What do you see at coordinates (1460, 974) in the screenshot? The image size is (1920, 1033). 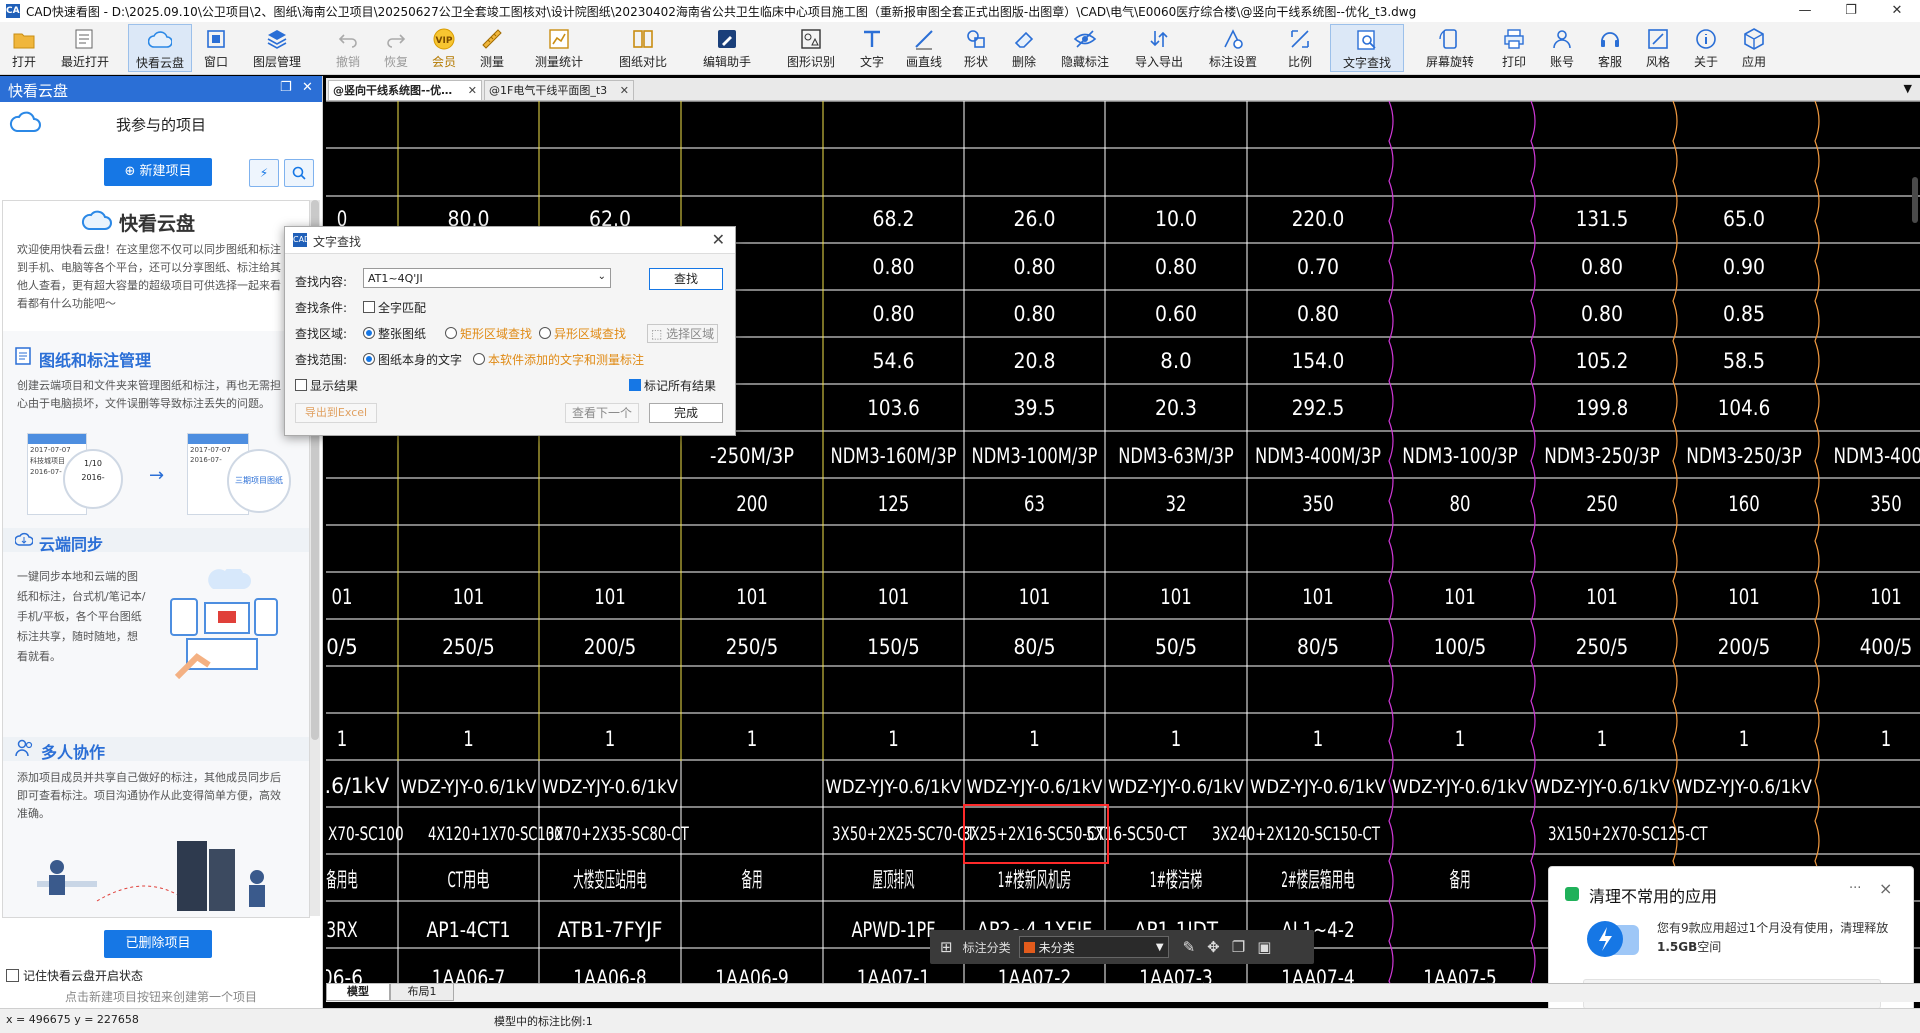 I see `cad-cell-text: 1AA07-5` at bounding box center [1460, 974].